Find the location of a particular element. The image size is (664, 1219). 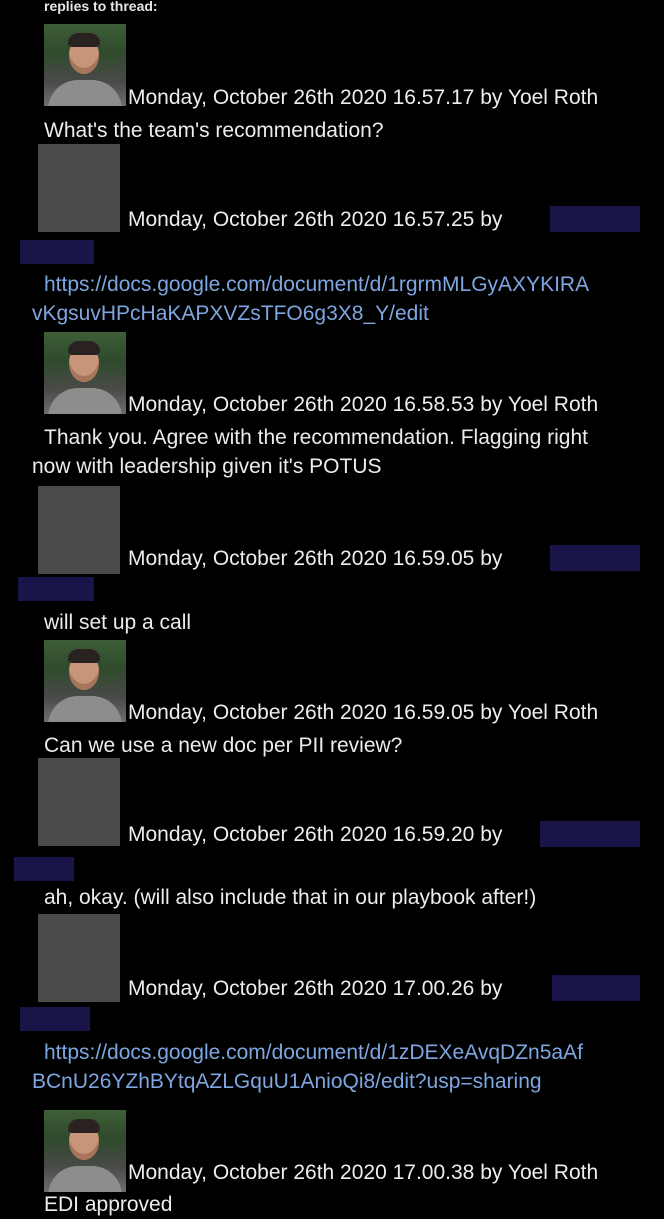

reply-timestamp: Monday, October 26th 2020 17.00.38 is located at coordinates (301, 1172).